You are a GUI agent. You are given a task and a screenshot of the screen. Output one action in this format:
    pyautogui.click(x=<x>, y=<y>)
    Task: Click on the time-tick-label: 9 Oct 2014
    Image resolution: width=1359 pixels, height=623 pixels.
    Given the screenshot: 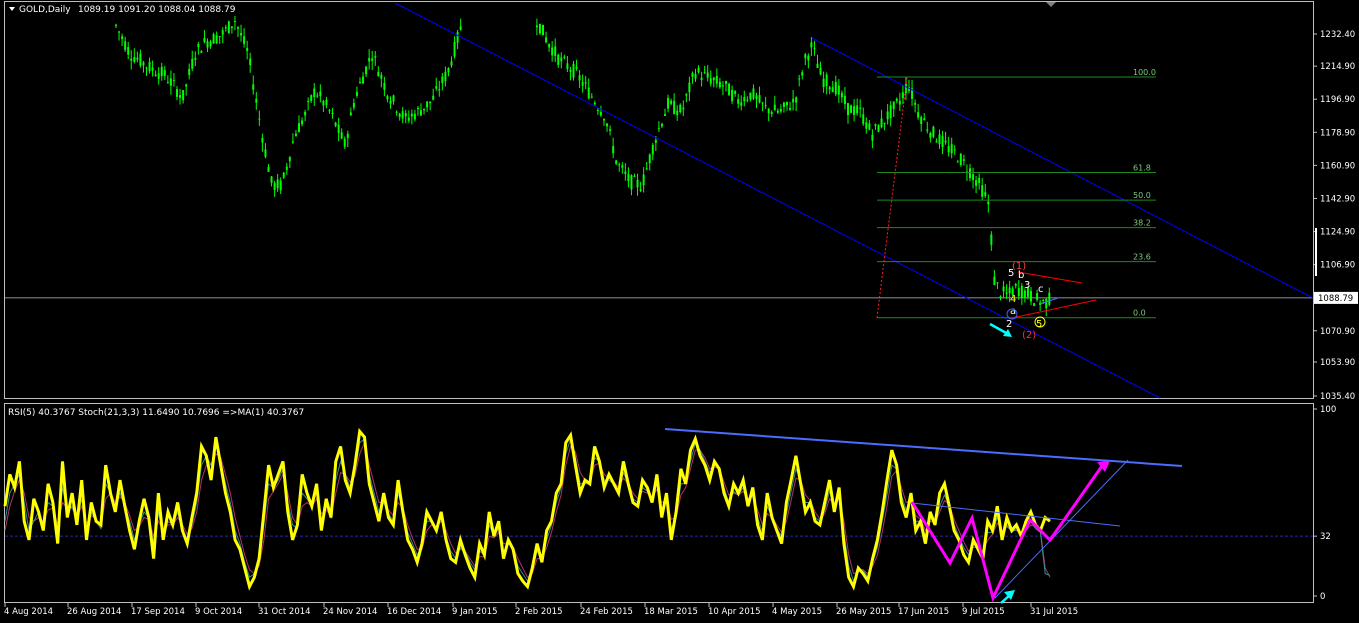 What is the action you would take?
    pyautogui.click(x=218, y=612)
    